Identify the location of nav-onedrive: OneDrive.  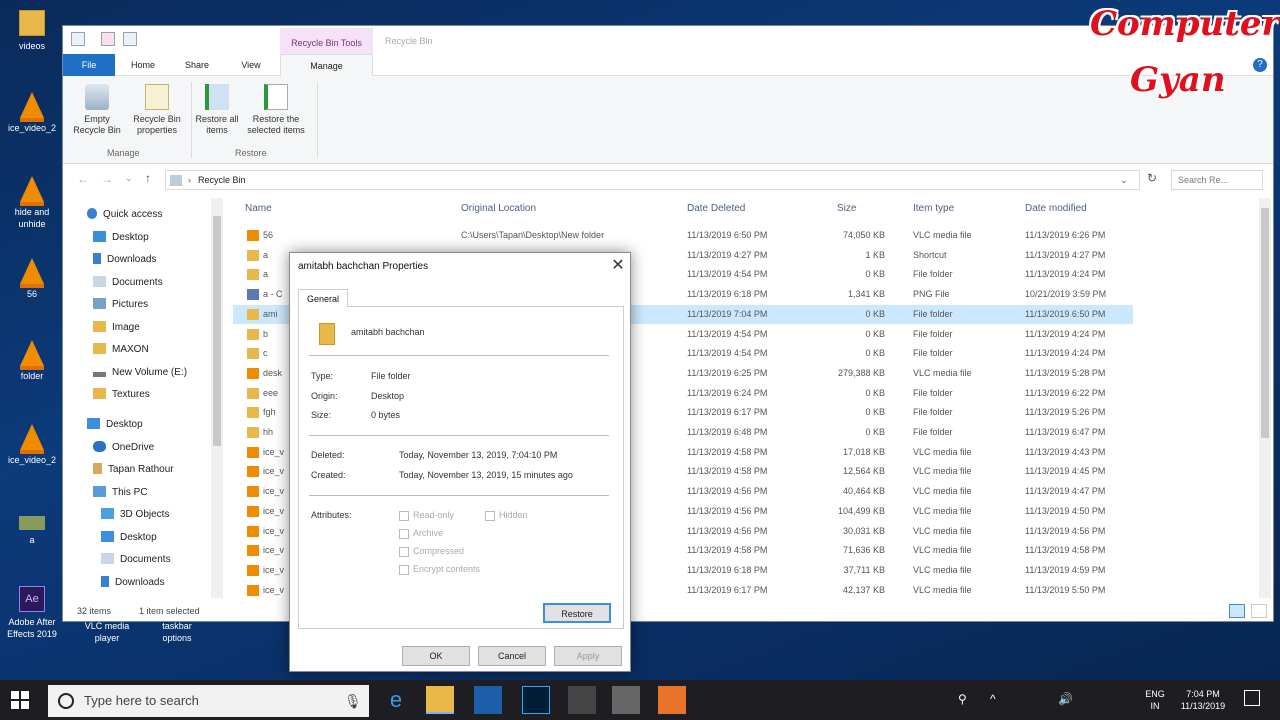
(123, 448).